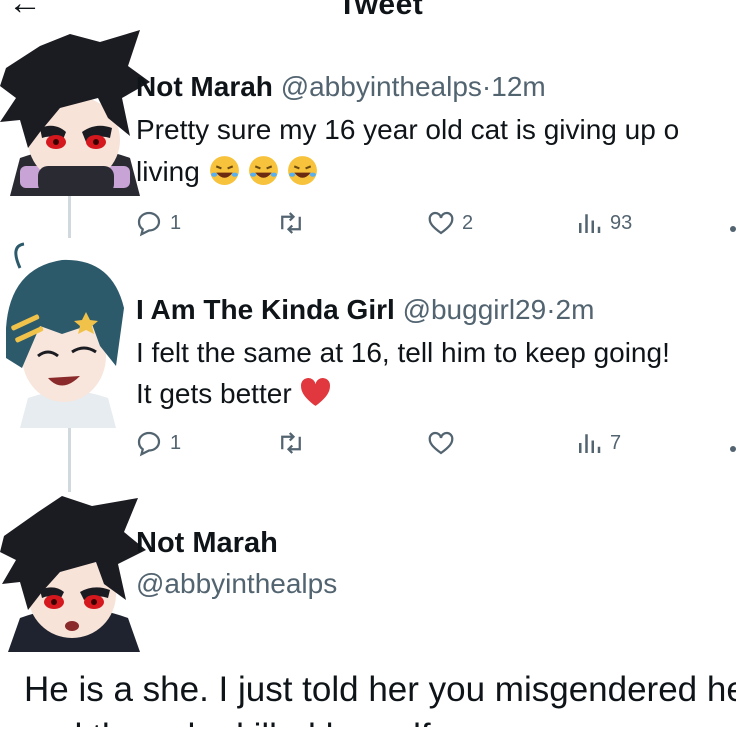 The image size is (736, 735). What do you see at coordinates (315, 392) in the screenshot?
I see `red-heart-emoji` at bounding box center [315, 392].